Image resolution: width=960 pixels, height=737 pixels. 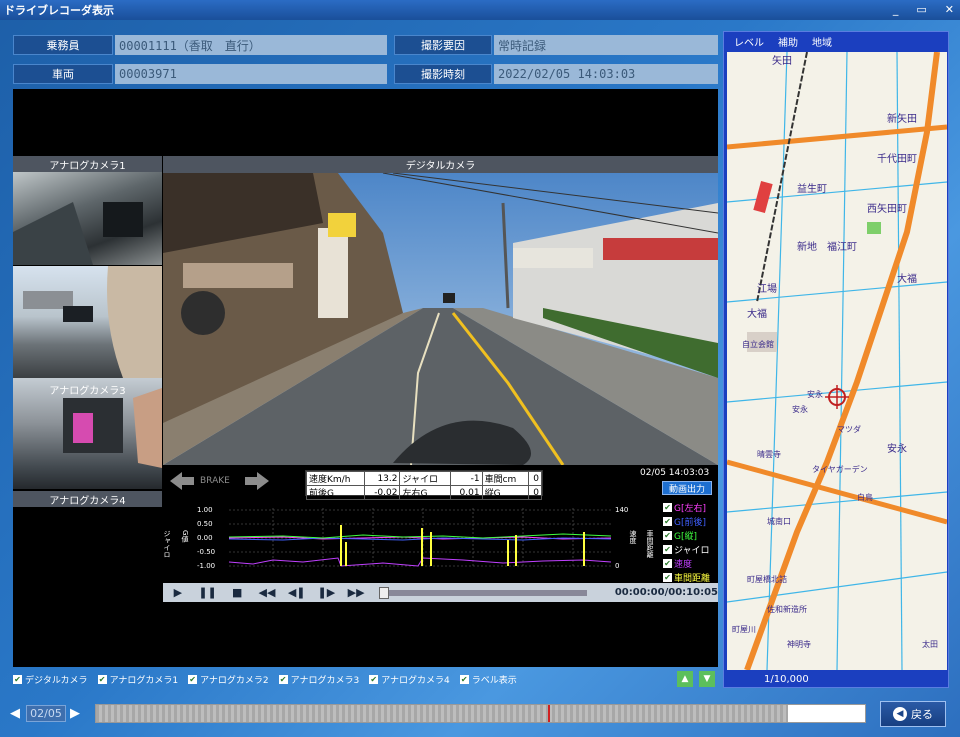 What do you see at coordinates (442, 713) in the screenshot?
I see `timeline-fill` at bounding box center [442, 713].